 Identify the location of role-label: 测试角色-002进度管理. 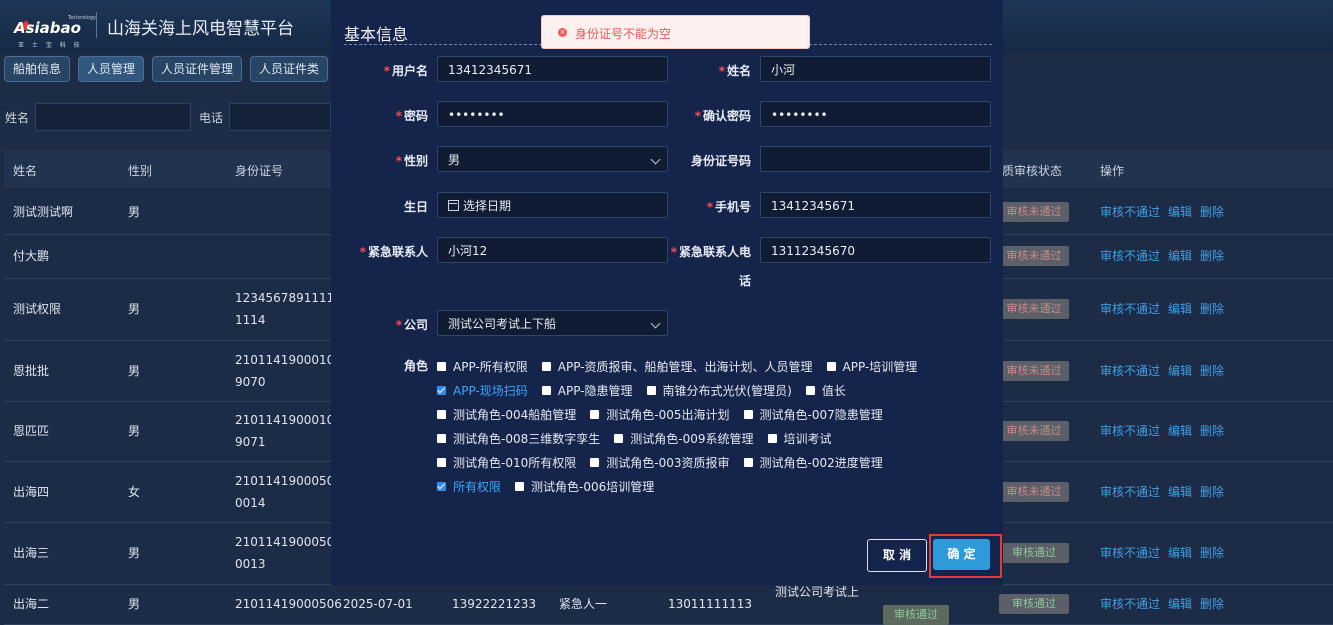
(821, 462).